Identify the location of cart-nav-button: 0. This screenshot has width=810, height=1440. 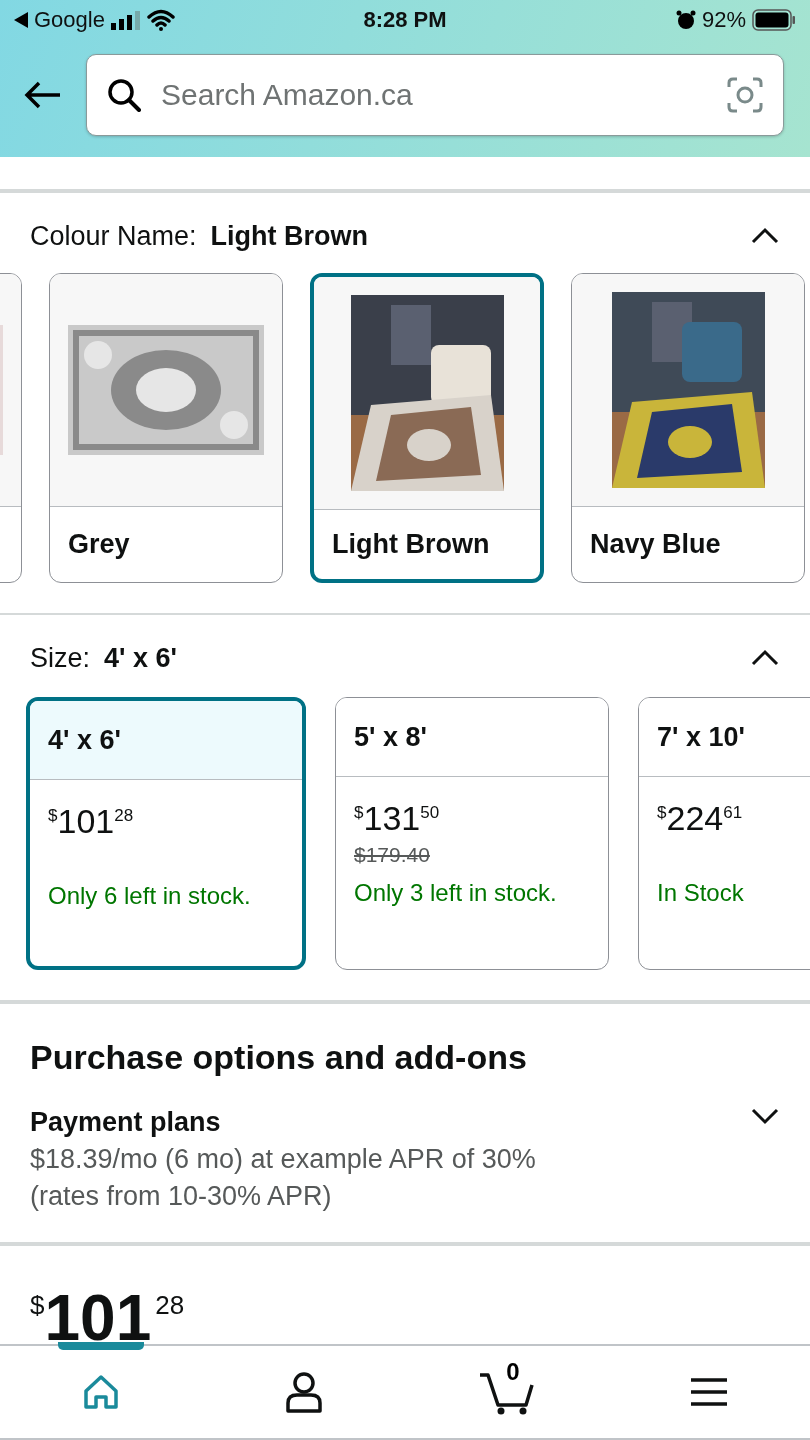
(506, 1392).